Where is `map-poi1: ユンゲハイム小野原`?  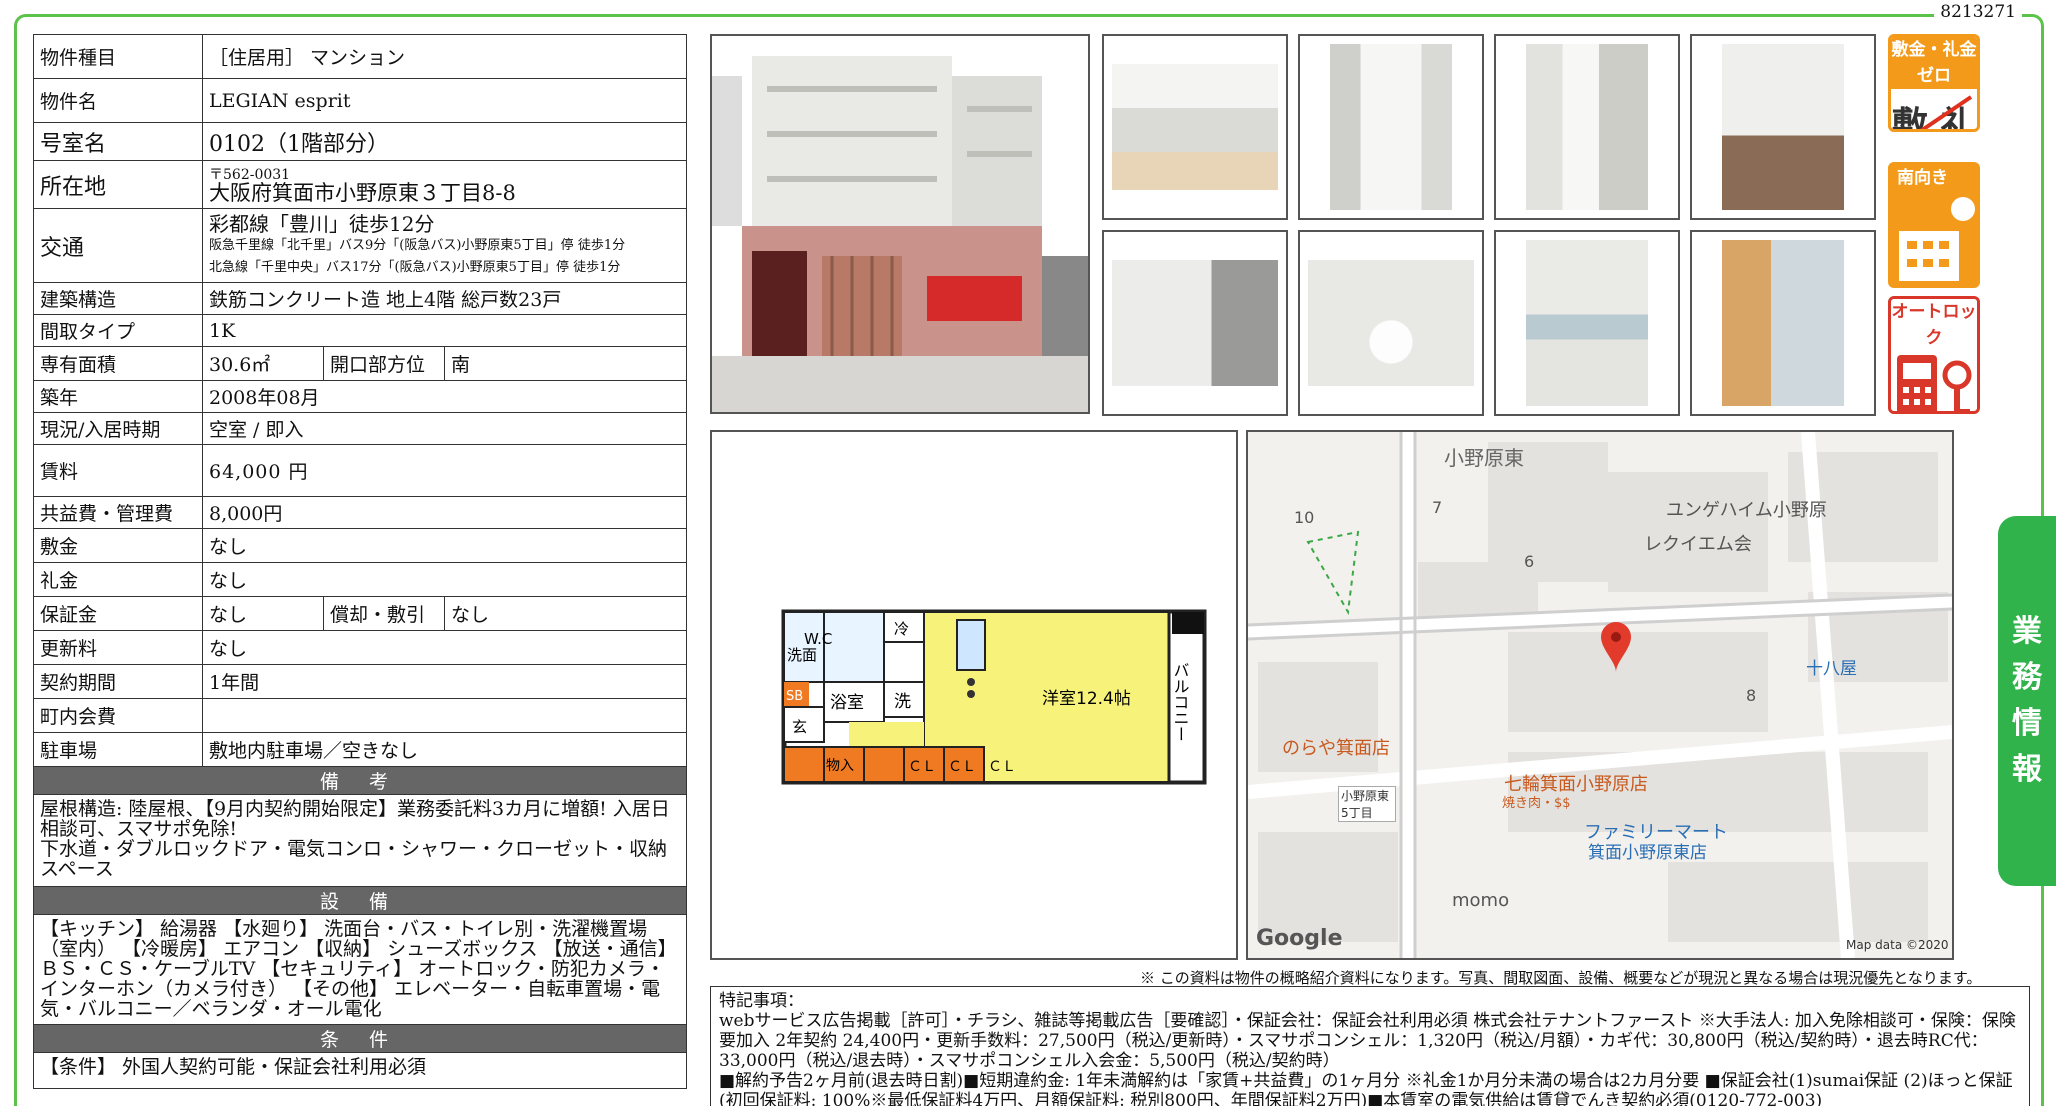
map-poi1: ユンゲハイム小野原 is located at coordinates (1746, 510).